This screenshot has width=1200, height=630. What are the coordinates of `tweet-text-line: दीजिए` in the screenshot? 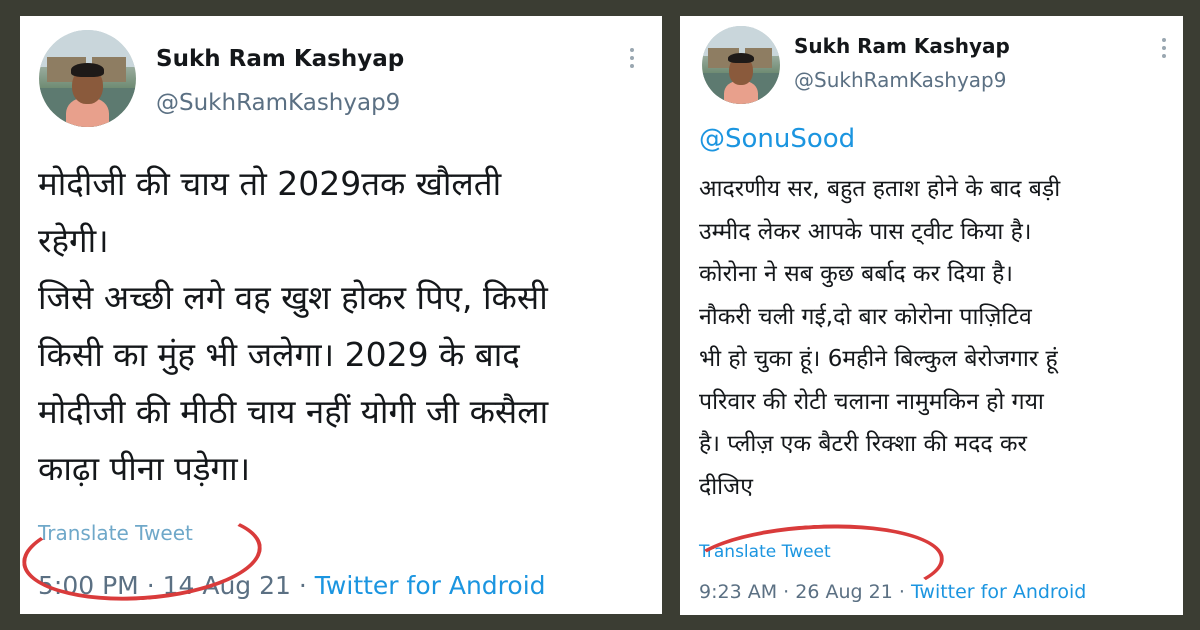 It's located at (726, 486).